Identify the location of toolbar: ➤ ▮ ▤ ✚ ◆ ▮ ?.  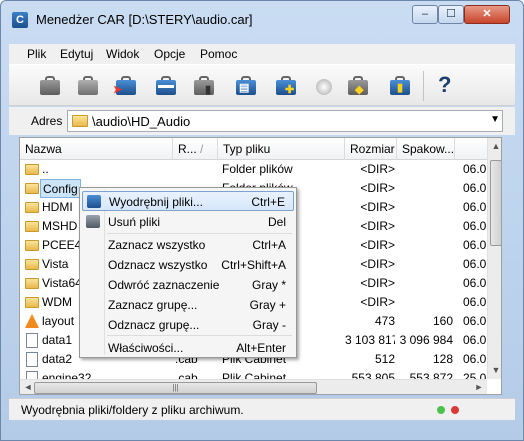
(262, 85).